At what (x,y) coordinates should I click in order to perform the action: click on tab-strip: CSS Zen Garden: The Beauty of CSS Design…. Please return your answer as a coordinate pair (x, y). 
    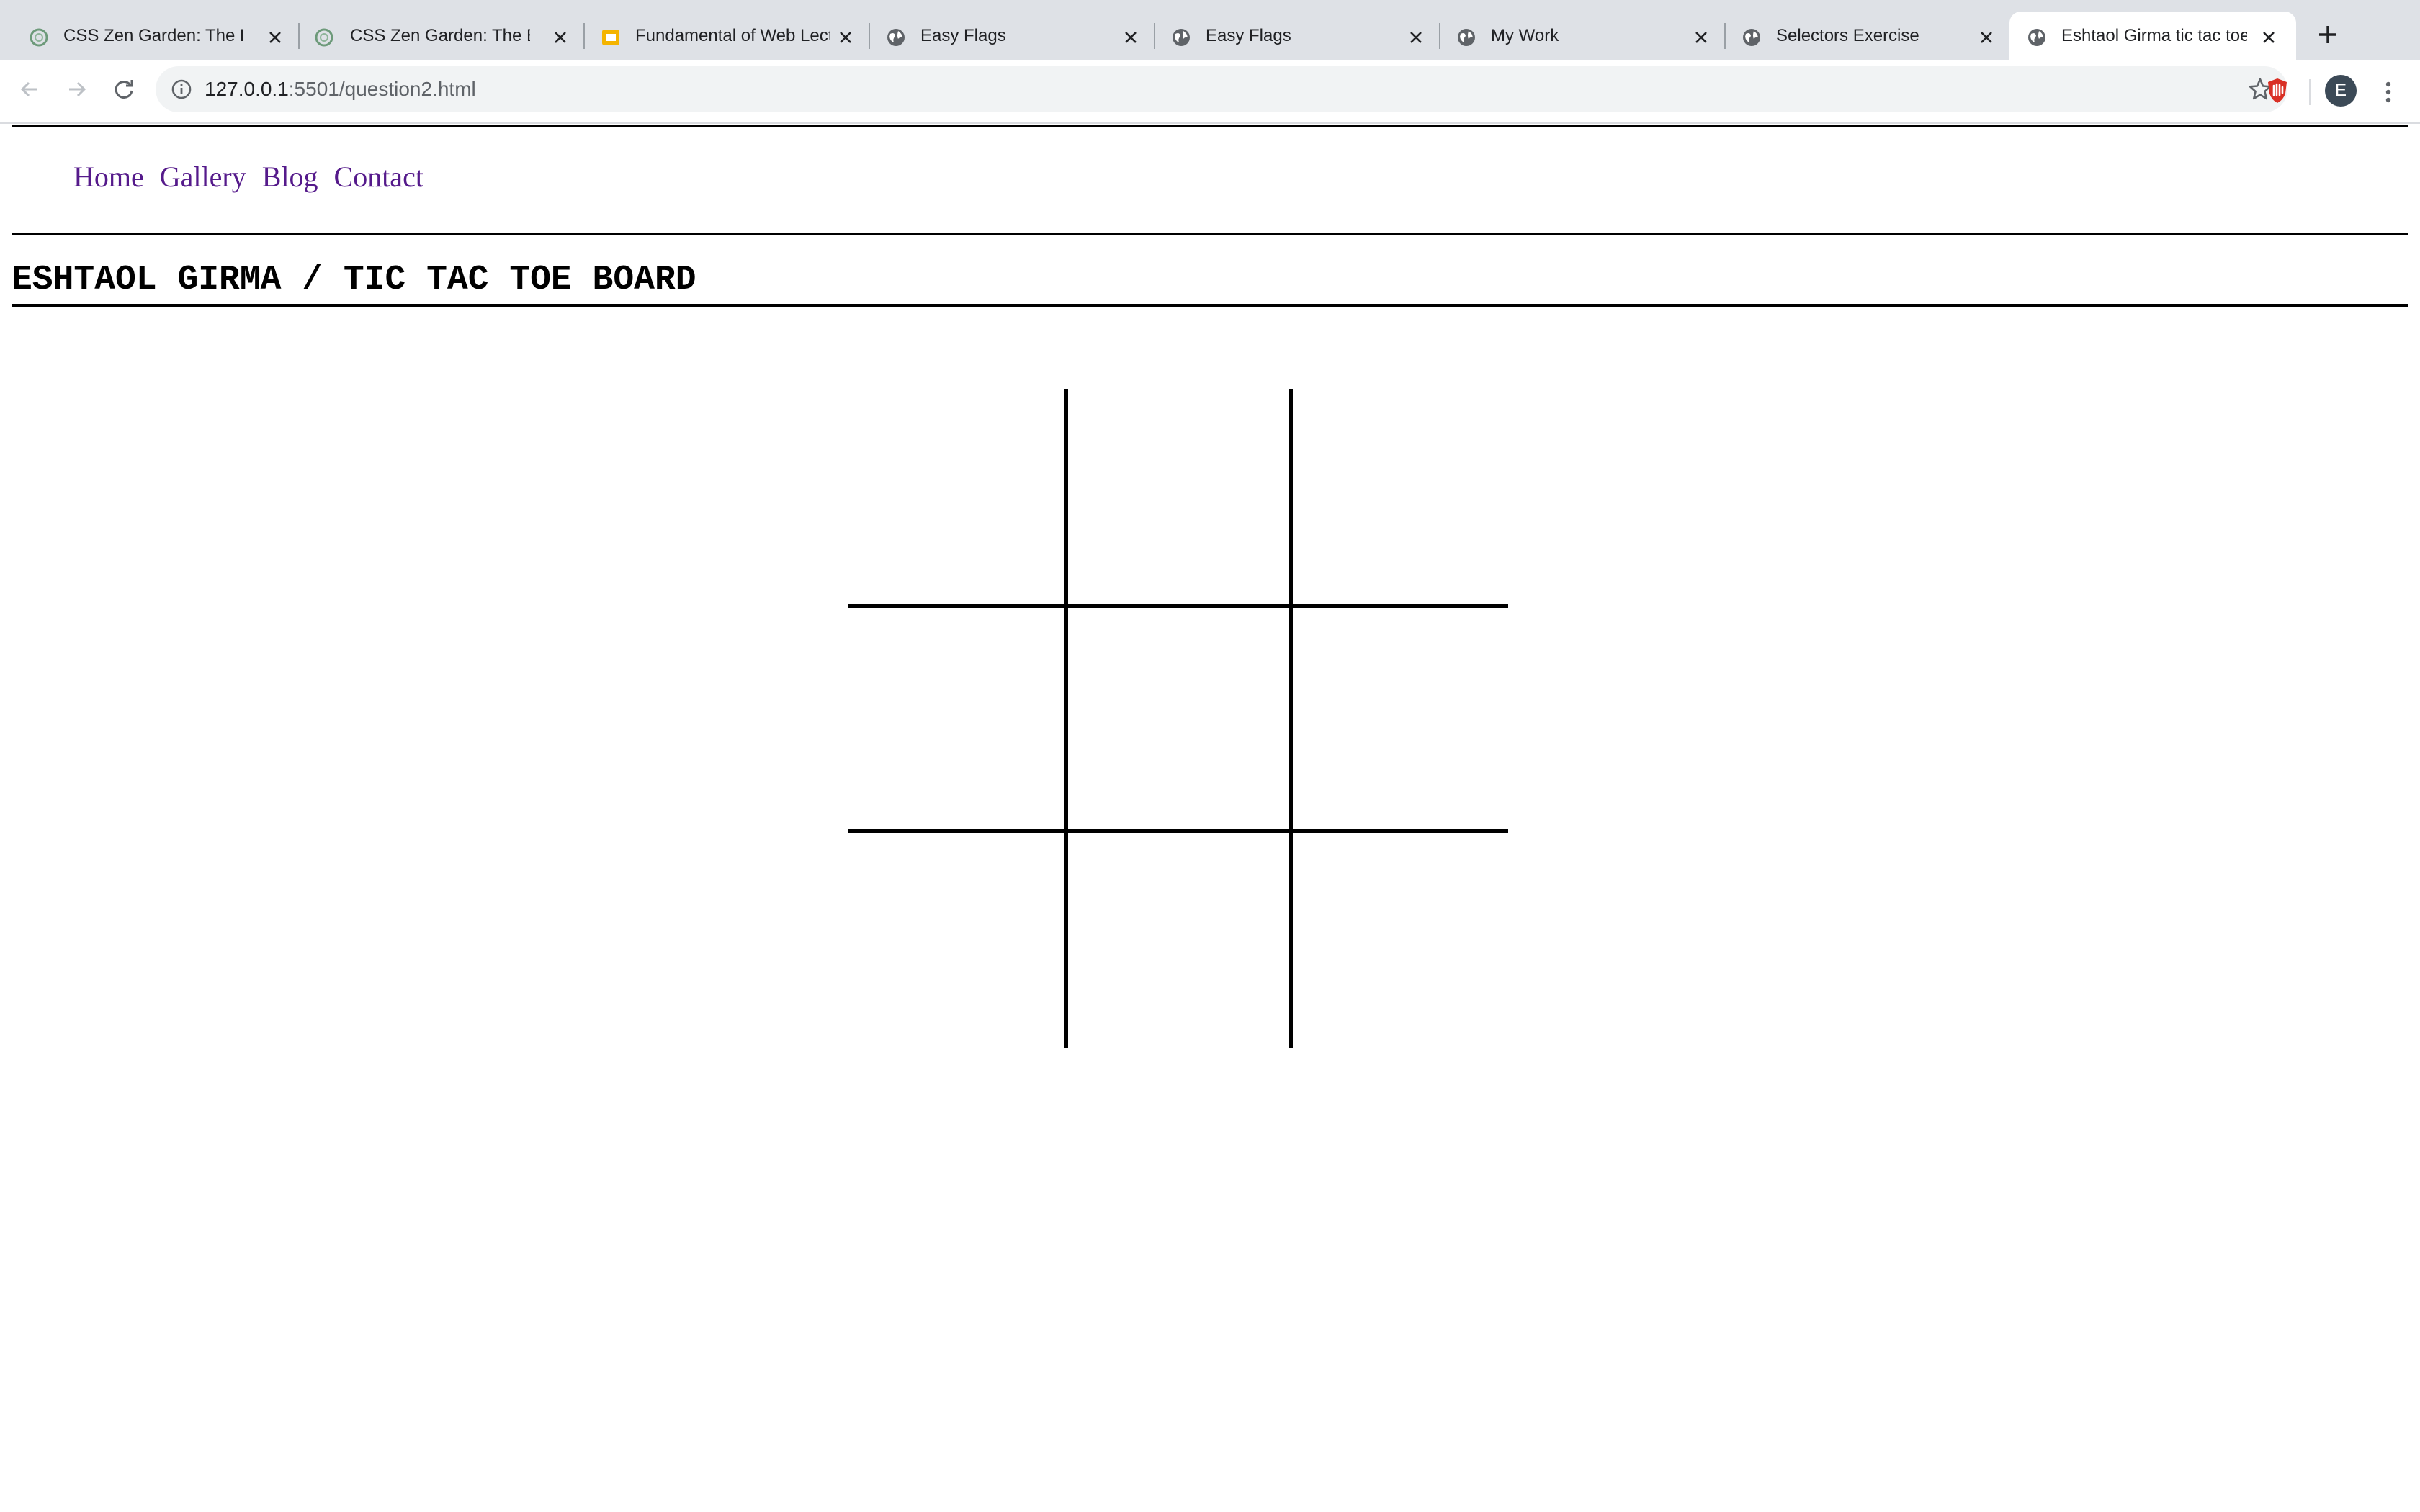
    Looking at the image, I should click on (1210, 30).